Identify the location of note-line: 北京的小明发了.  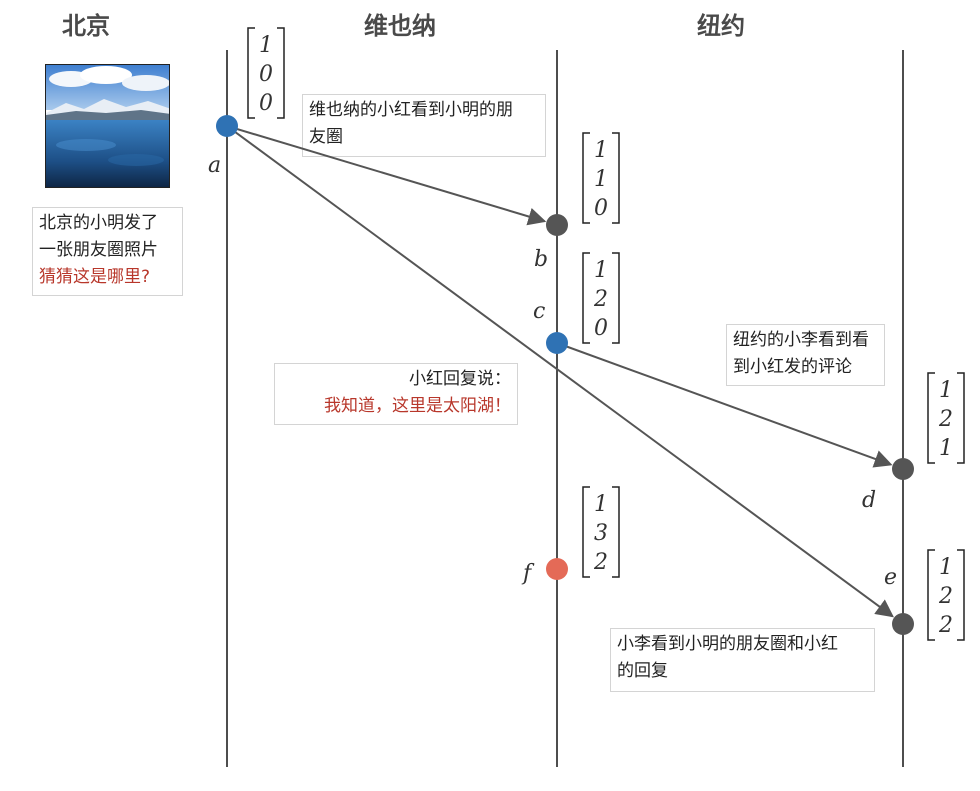
(98, 223).